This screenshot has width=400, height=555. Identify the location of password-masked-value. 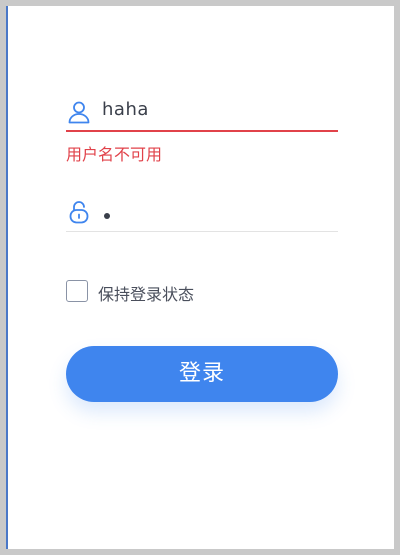
(107, 216).